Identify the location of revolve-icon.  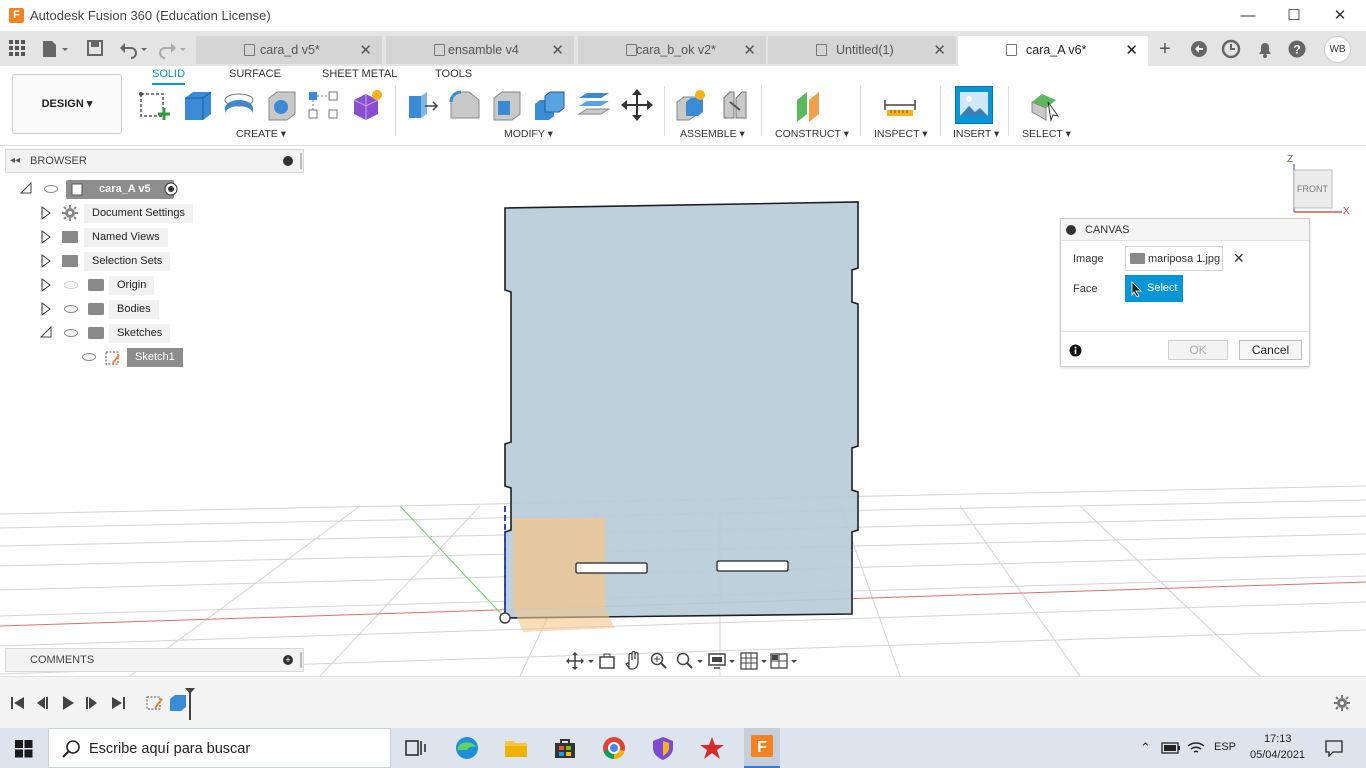
(239, 105).